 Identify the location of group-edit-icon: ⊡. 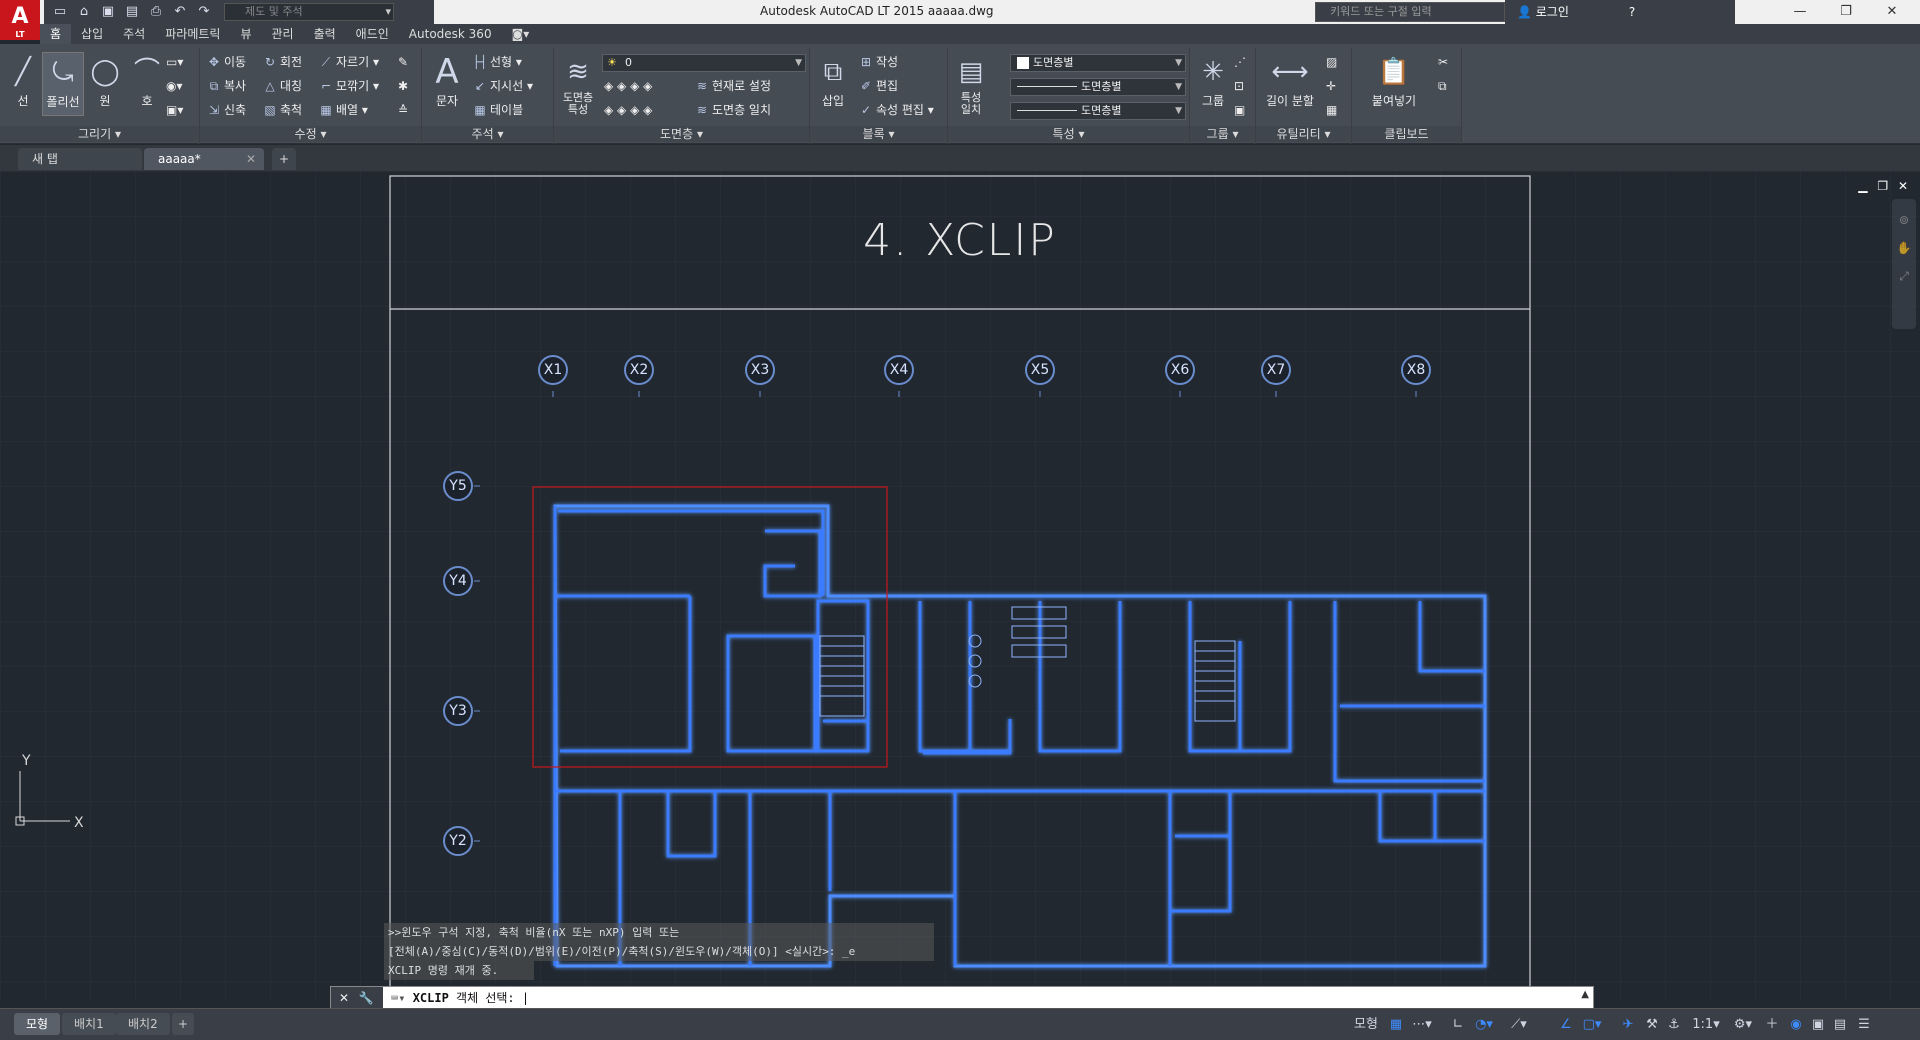
(1239, 86).